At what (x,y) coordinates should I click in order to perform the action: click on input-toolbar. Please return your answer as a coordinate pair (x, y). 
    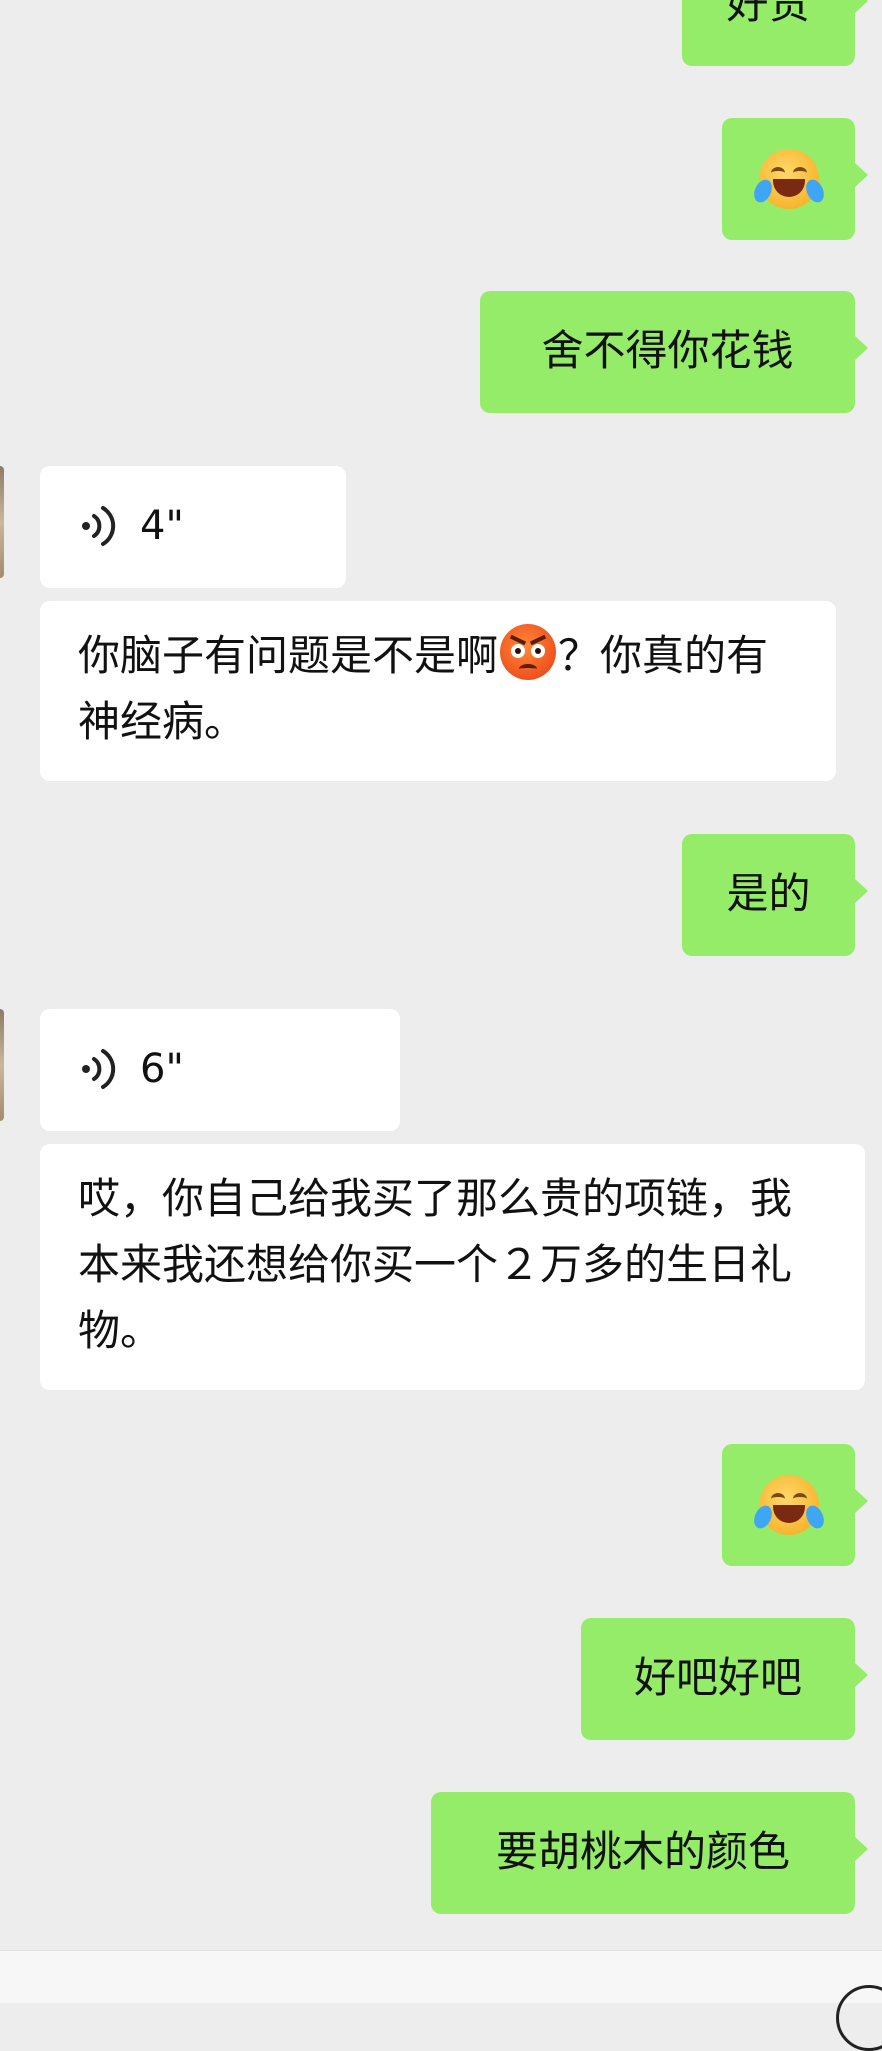
    Looking at the image, I should click on (441, 2000).